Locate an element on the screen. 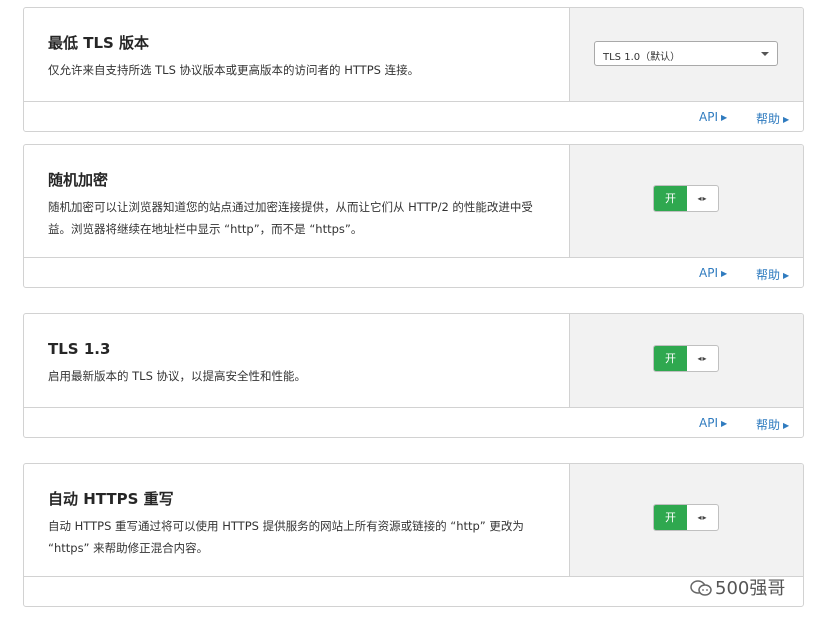  tls-version-select: TLS 1.0（默认） is located at coordinates (686, 53).